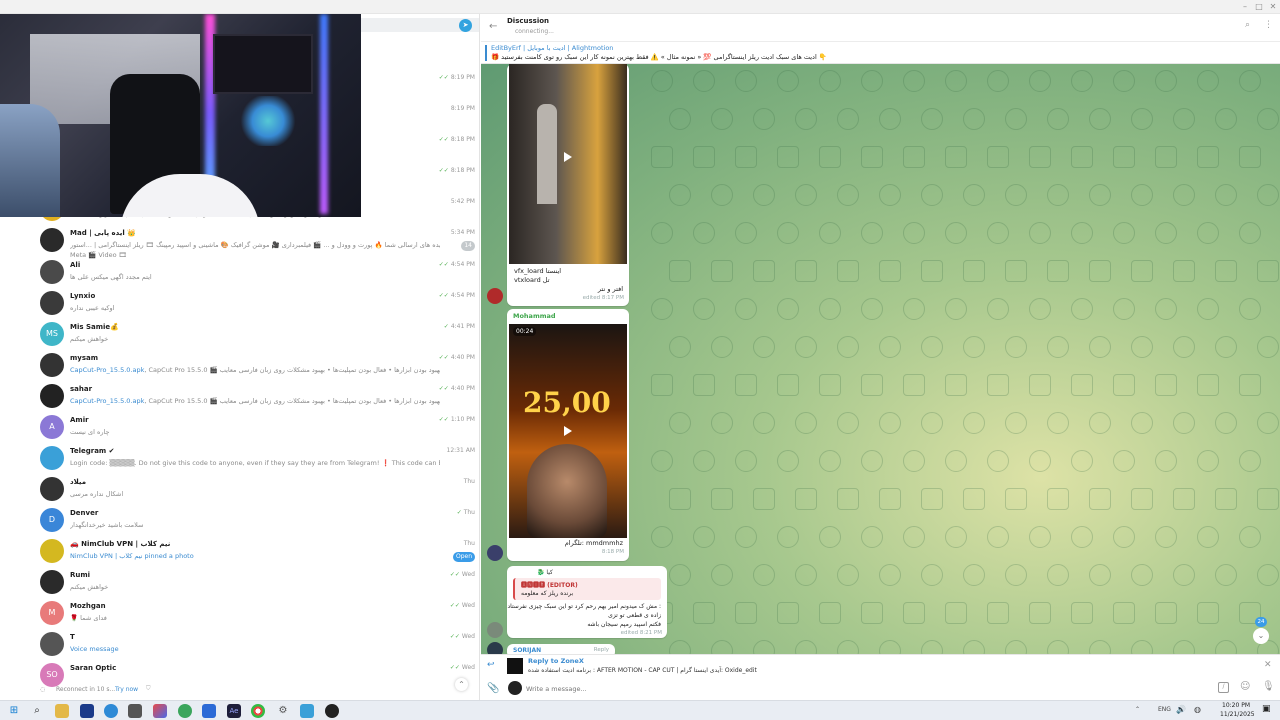 The width and height of the screenshot is (1280, 720). What do you see at coordinates (1272, 7) in the screenshot?
I see `close-button: ✕` at bounding box center [1272, 7].